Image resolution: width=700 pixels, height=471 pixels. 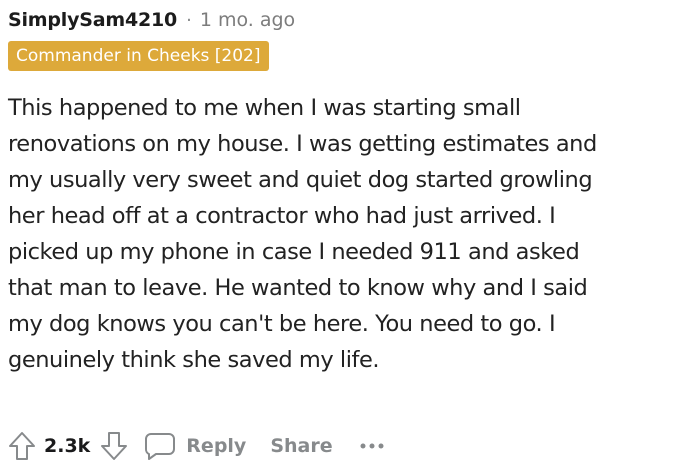 I want to click on downvote-button, so click(x=114, y=446).